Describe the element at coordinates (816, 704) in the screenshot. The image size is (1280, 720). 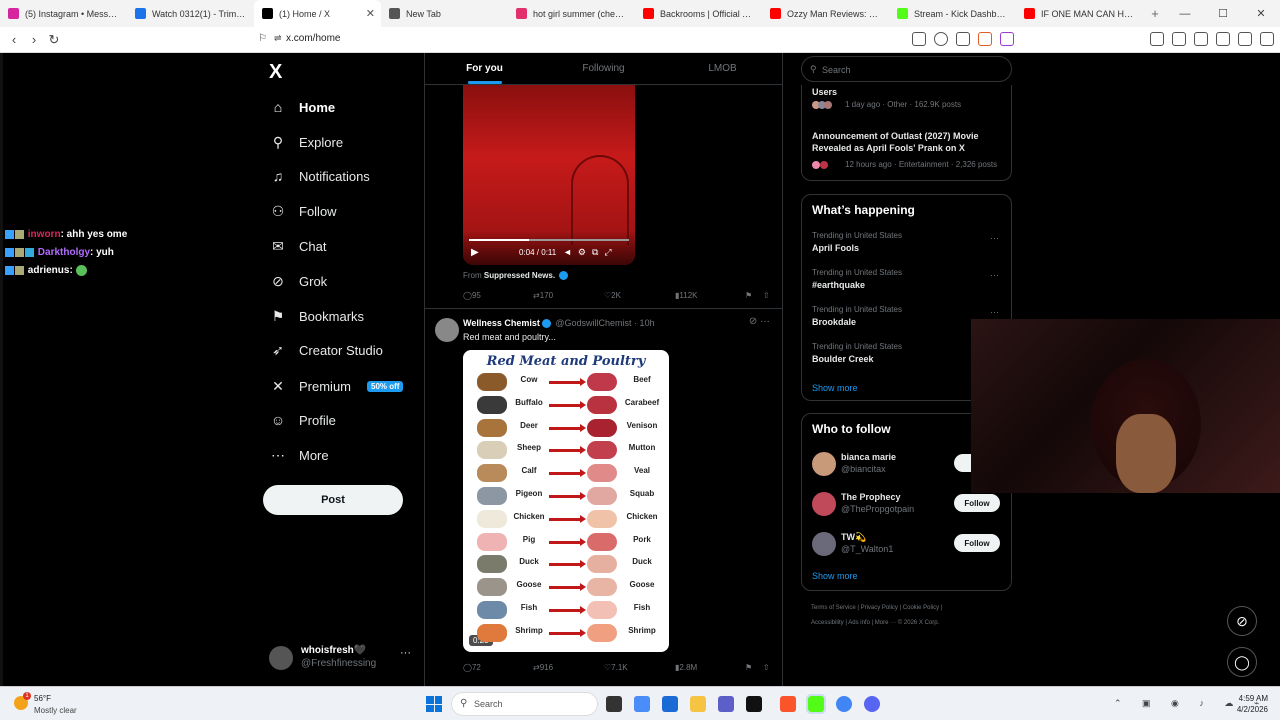
I see `kick-icon` at that location.